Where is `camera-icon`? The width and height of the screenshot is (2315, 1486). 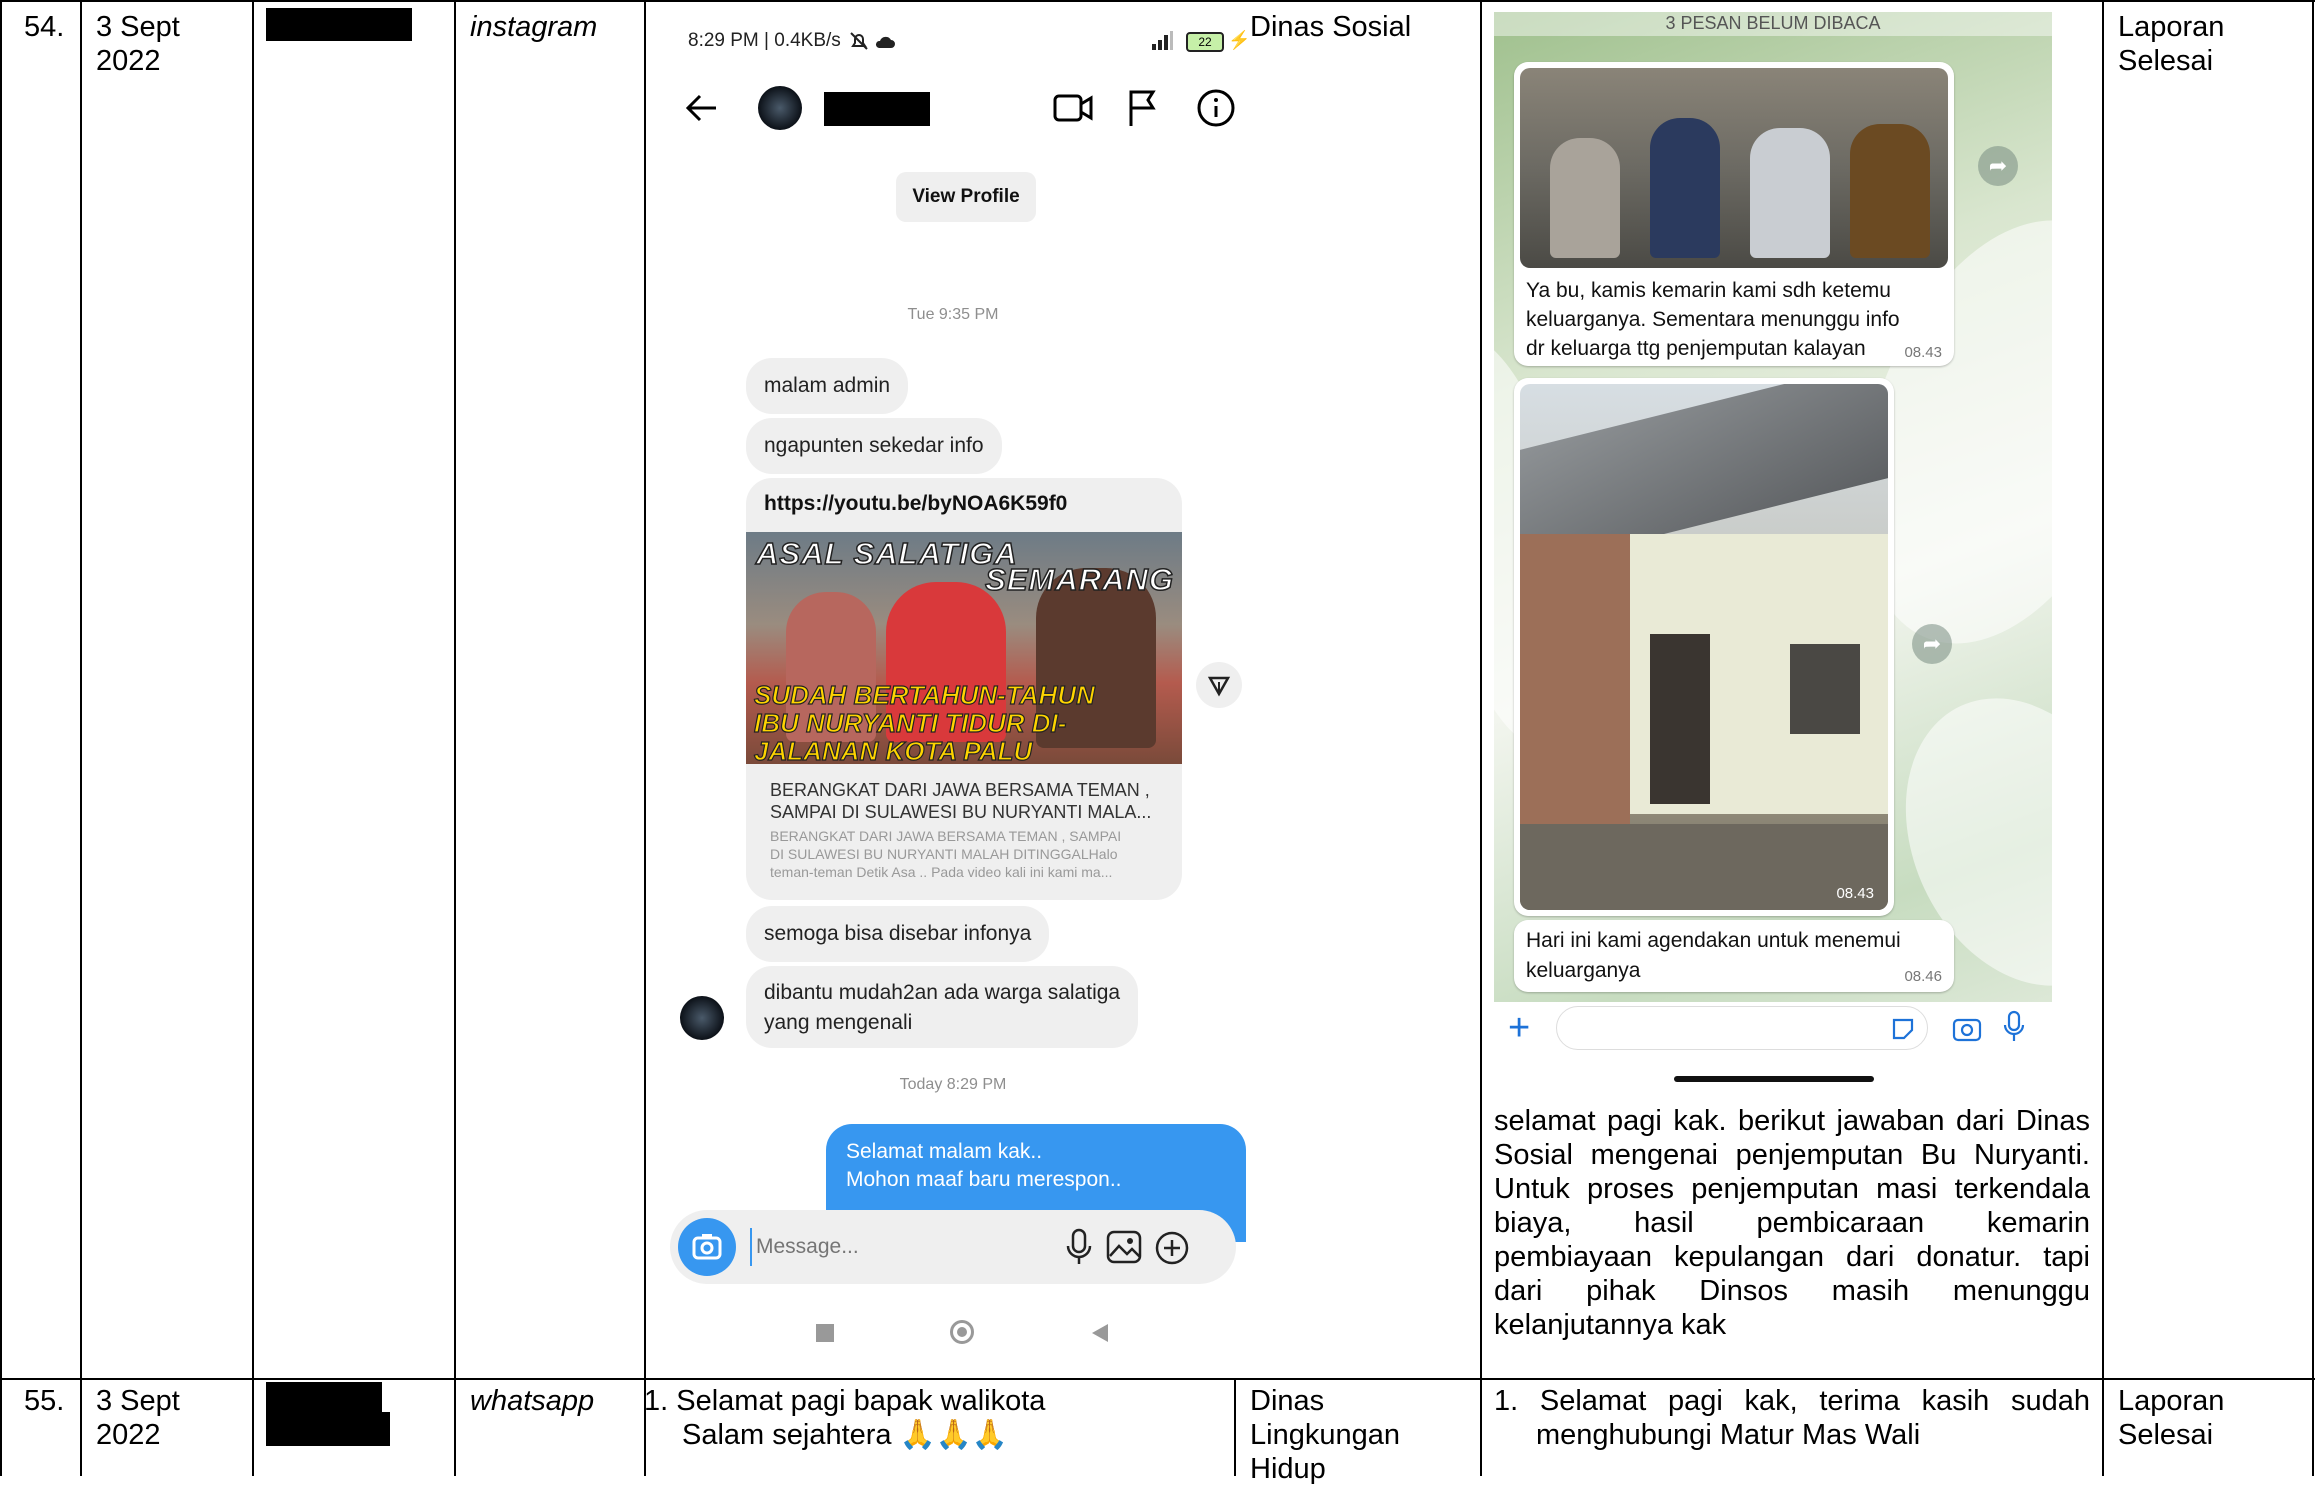 camera-icon is located at coordinates (1967, 1028).